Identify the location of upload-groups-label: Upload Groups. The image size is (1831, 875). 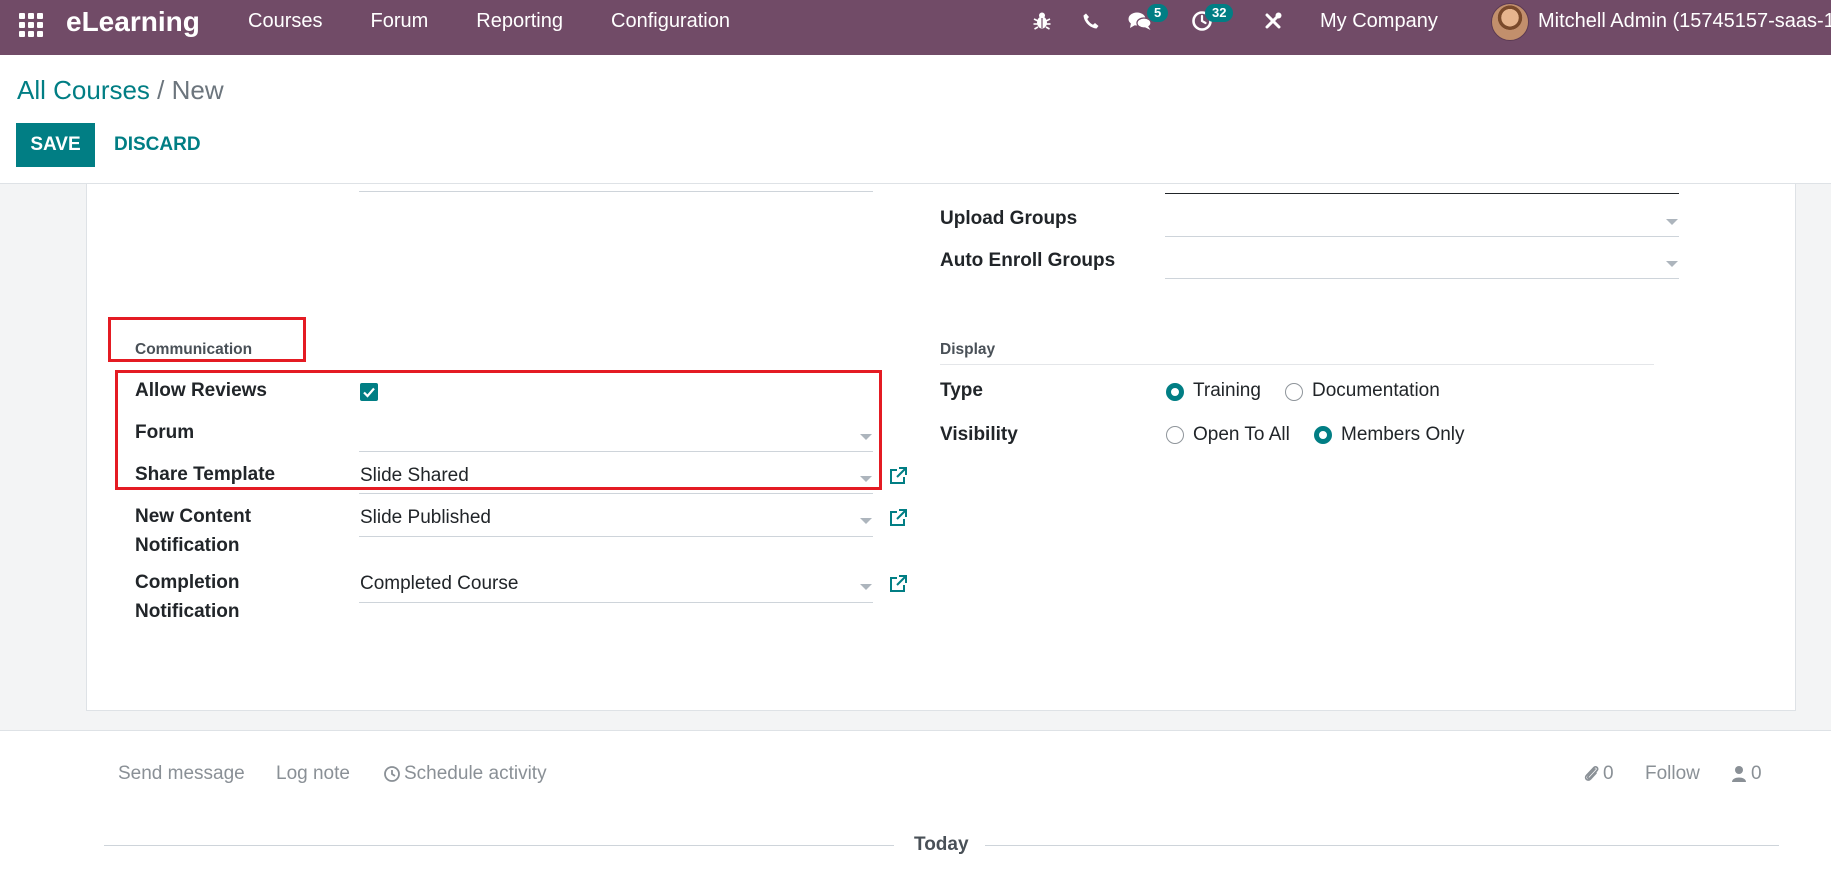
(1009, 218).